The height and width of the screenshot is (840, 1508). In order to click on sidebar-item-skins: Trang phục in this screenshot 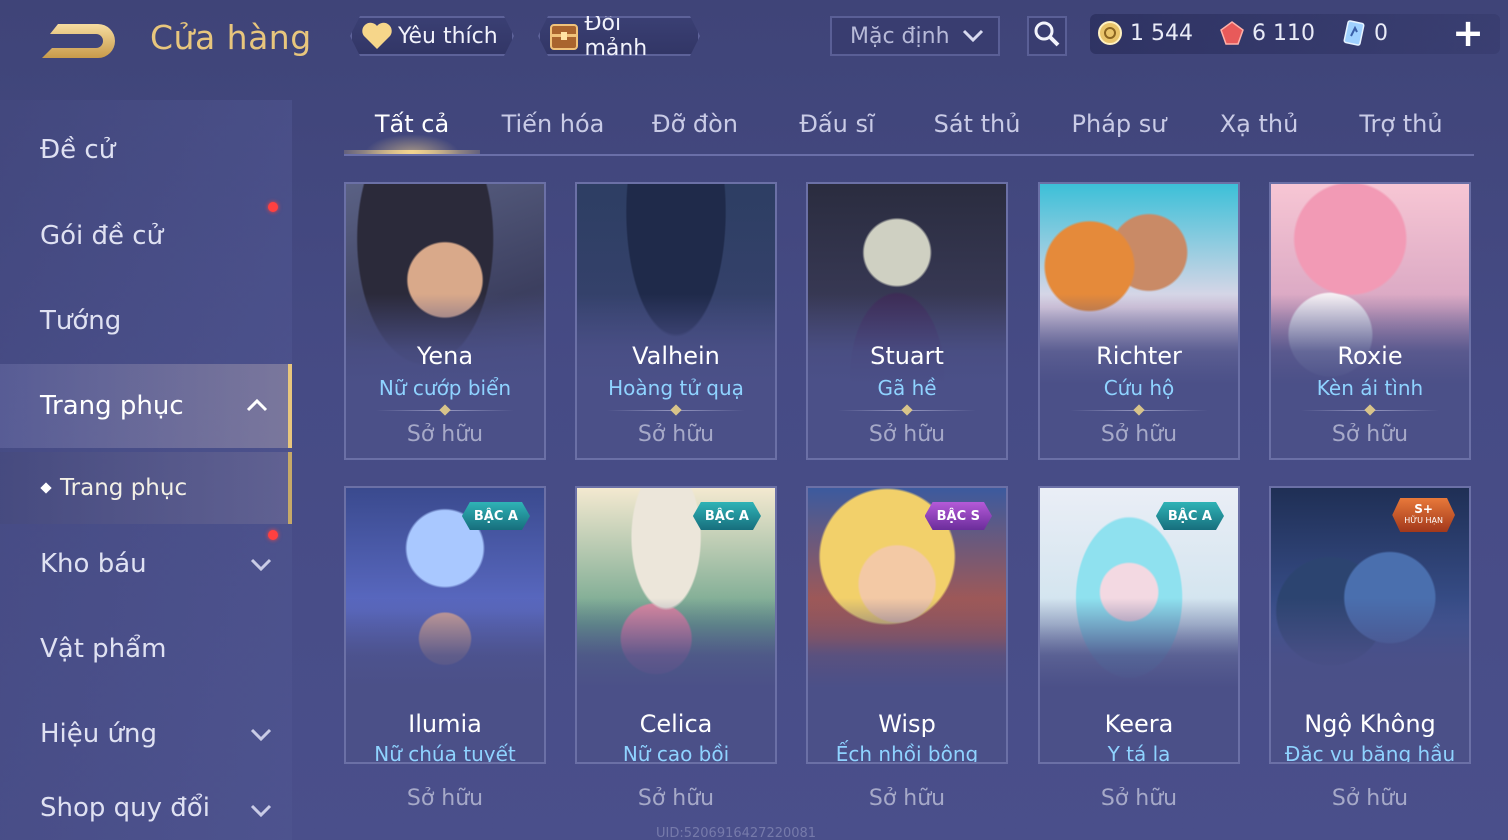, I will do `click(146, 406)`.